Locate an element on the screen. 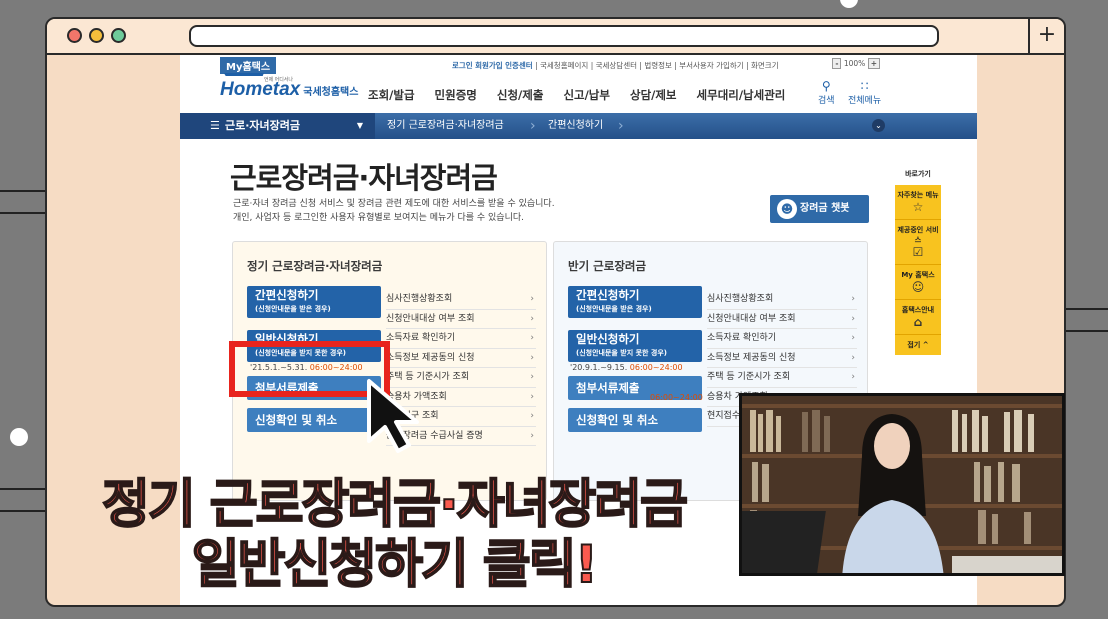 This screenshot has width=1108, height=619. law-info-link: 법령정보 is located at coordinates (658, 65).